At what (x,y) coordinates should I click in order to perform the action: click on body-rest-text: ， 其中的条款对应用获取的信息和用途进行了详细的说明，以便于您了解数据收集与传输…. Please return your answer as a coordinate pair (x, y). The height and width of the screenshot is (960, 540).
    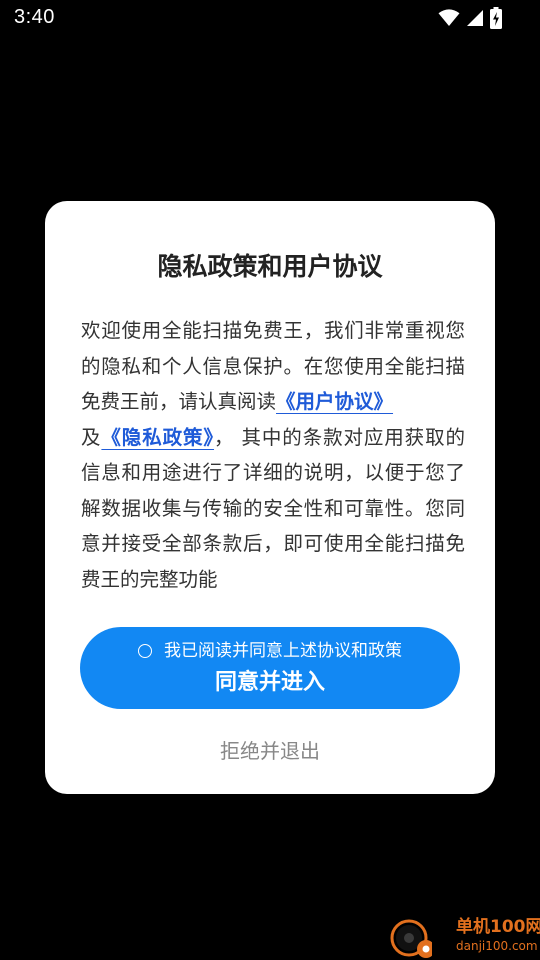
    Looking at the image, I should click on (273, 508).